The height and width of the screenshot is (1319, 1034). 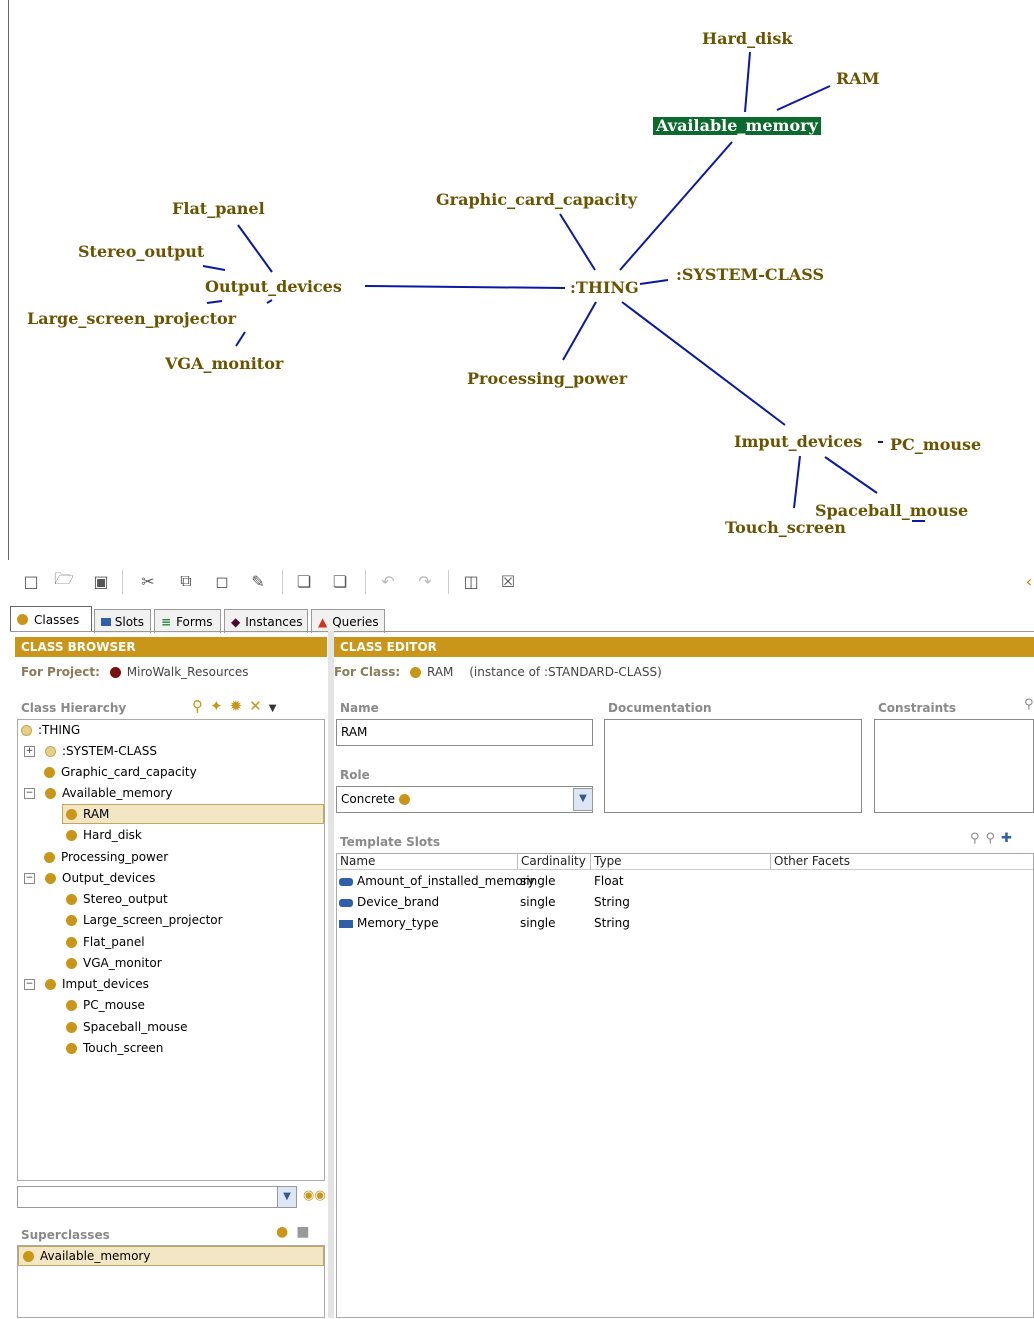 What do you see at coordinates (193, 814) in the screenshot?
I see `tree-item-ram: RAM` at bounding box center [193, 814].